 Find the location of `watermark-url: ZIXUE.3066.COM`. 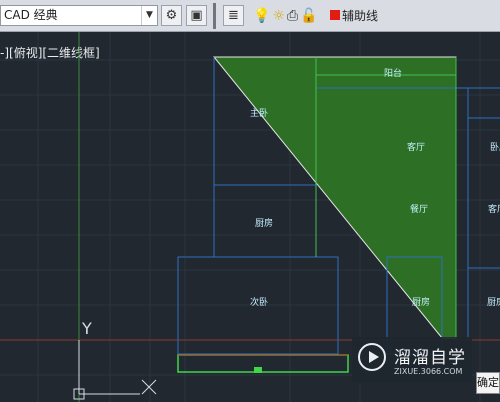

watermark-url: ZIXUE.3066.COM is located at coordinates (428, 371).